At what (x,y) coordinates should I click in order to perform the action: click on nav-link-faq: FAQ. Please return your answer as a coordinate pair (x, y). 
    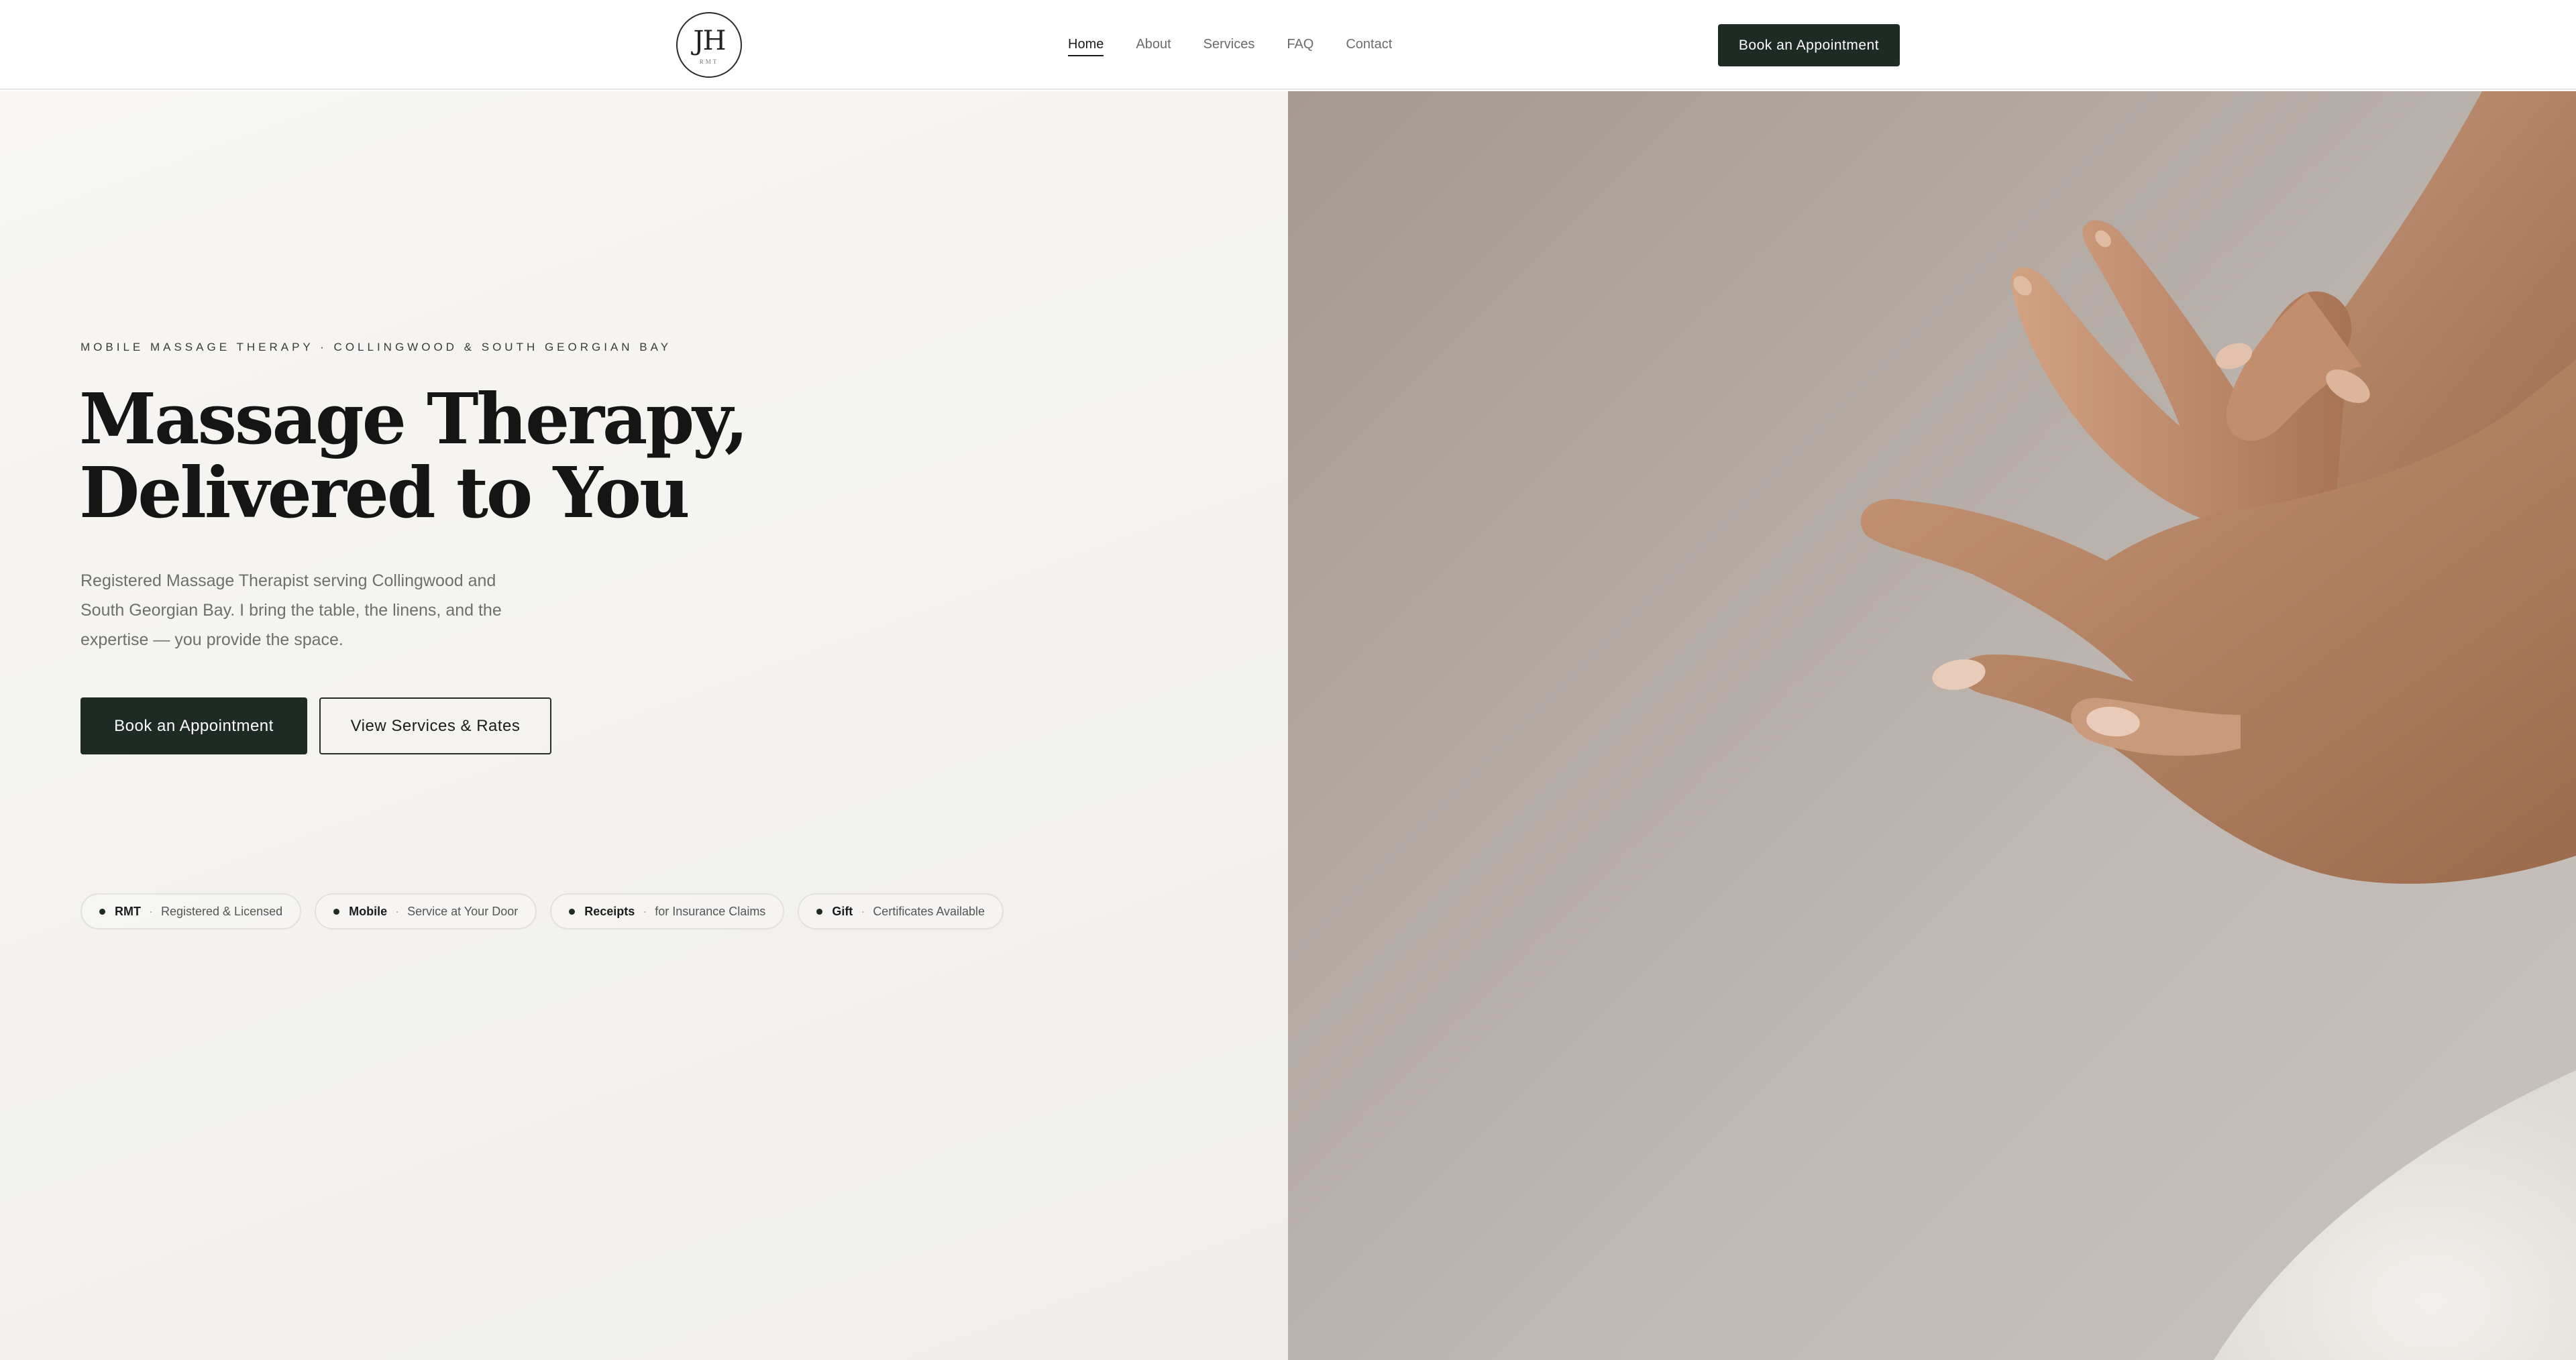
    Looking at the image, I should click on (1300, 44).